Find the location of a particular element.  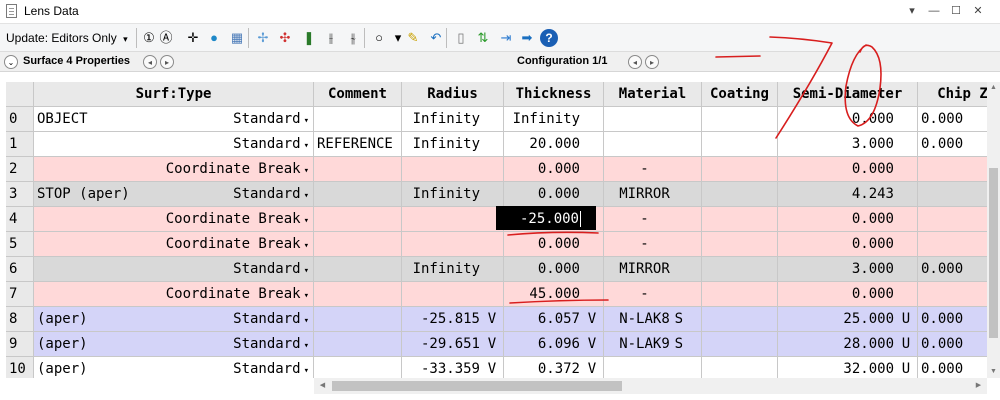

column-header: Comment is located at coordinates (358, 94).